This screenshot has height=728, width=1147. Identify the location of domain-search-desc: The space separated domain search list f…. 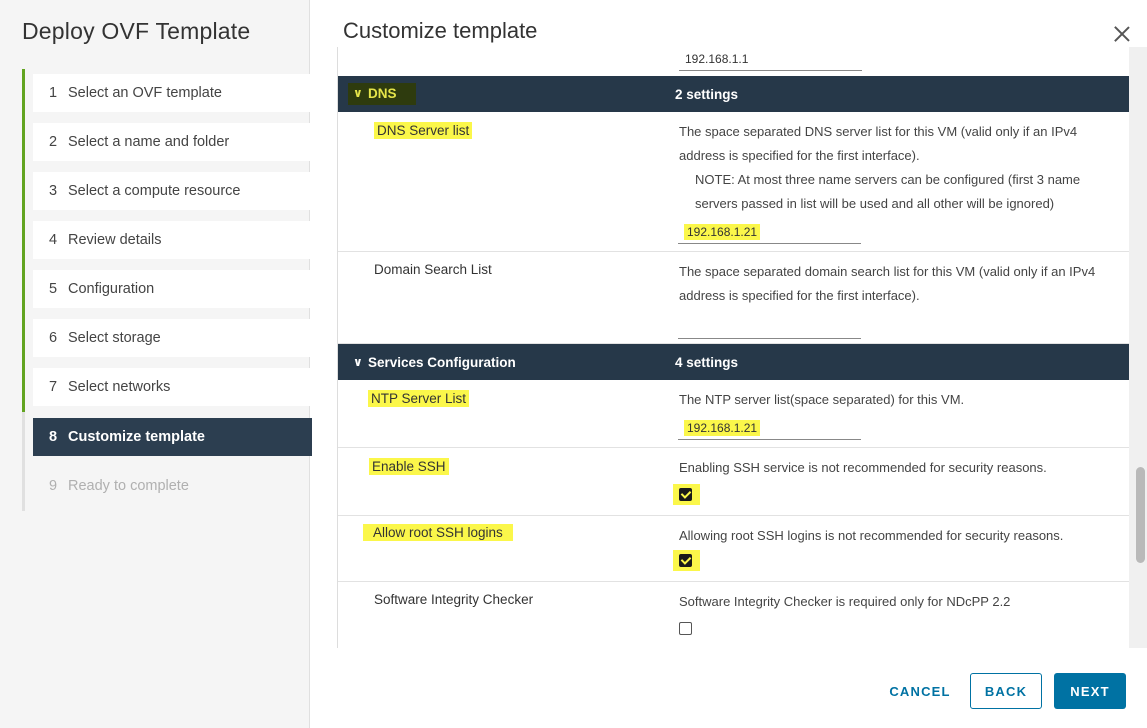
(887, 283).